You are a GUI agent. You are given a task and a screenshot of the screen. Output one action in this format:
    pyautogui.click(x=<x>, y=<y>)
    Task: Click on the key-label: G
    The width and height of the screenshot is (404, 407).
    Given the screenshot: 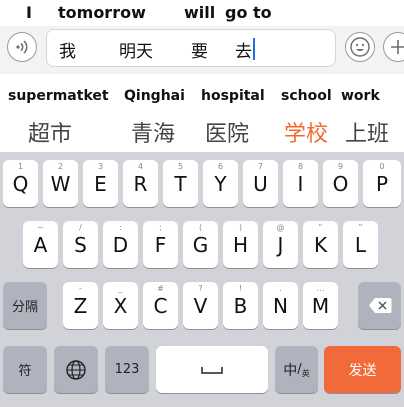 What is the action you would take?
    pyautogui.click(x=200, y=244)
    